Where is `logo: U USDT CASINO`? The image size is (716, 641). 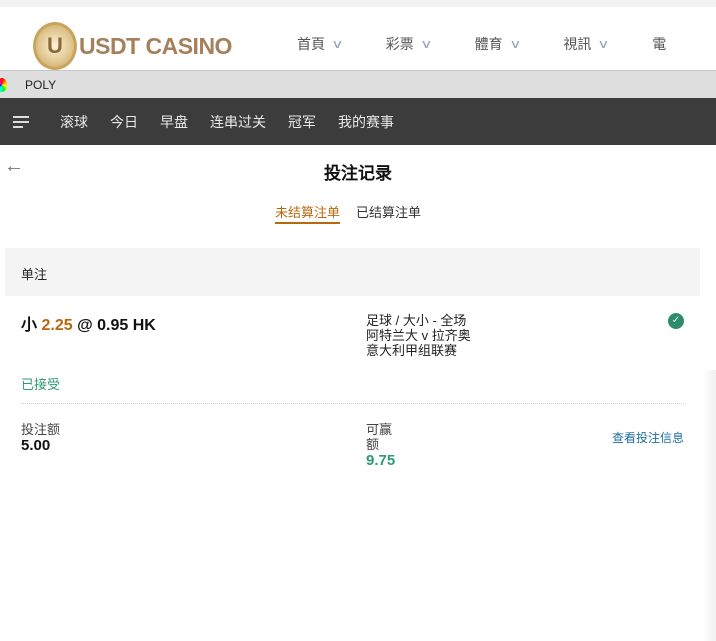 logo: U USDT CASINO is located at coordinates (132, 46).